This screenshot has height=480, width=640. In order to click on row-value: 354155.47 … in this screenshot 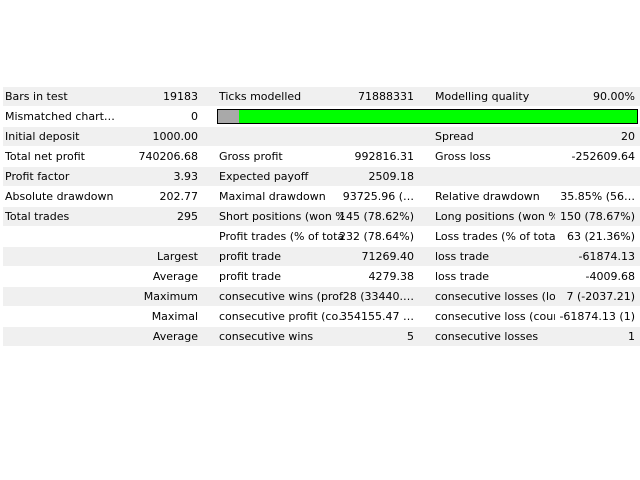, I will do `click(377, 316)`.